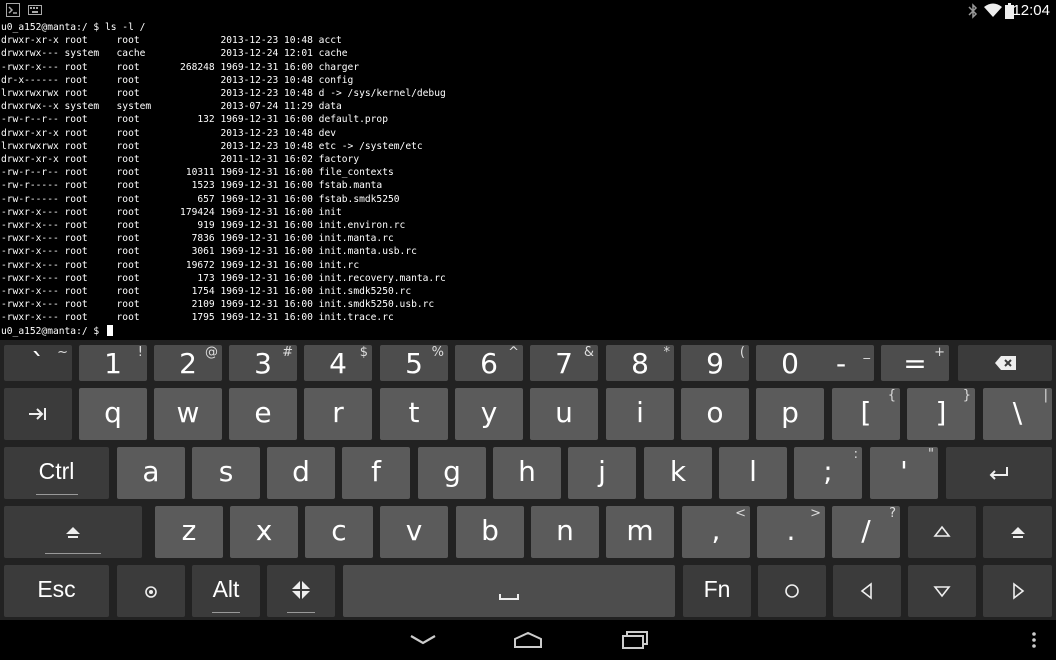 This screenshot has width=1056, height=660. What do you see at coordinates (717, 591) in the screenshot?
I see `key-fn: Fn` at bounding box center [717, 591].